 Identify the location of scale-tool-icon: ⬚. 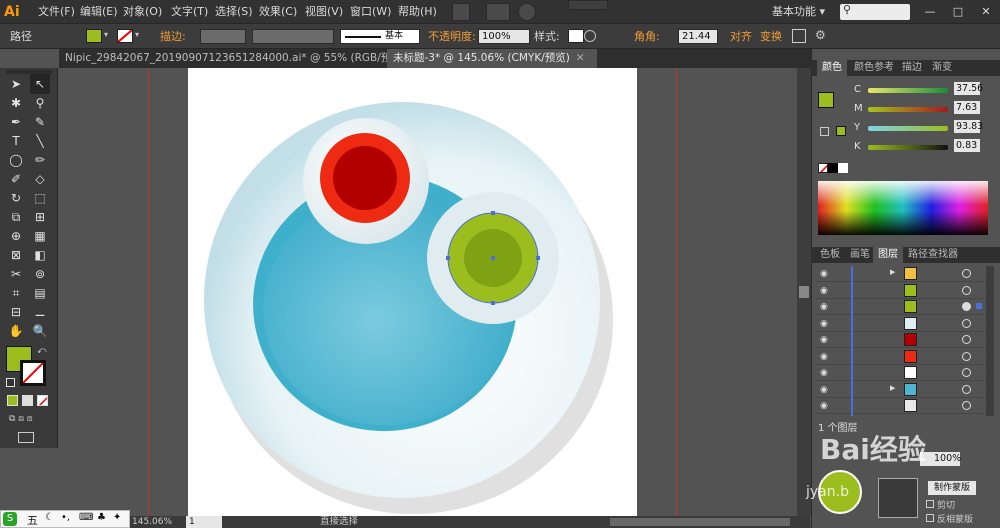
(40, 198).